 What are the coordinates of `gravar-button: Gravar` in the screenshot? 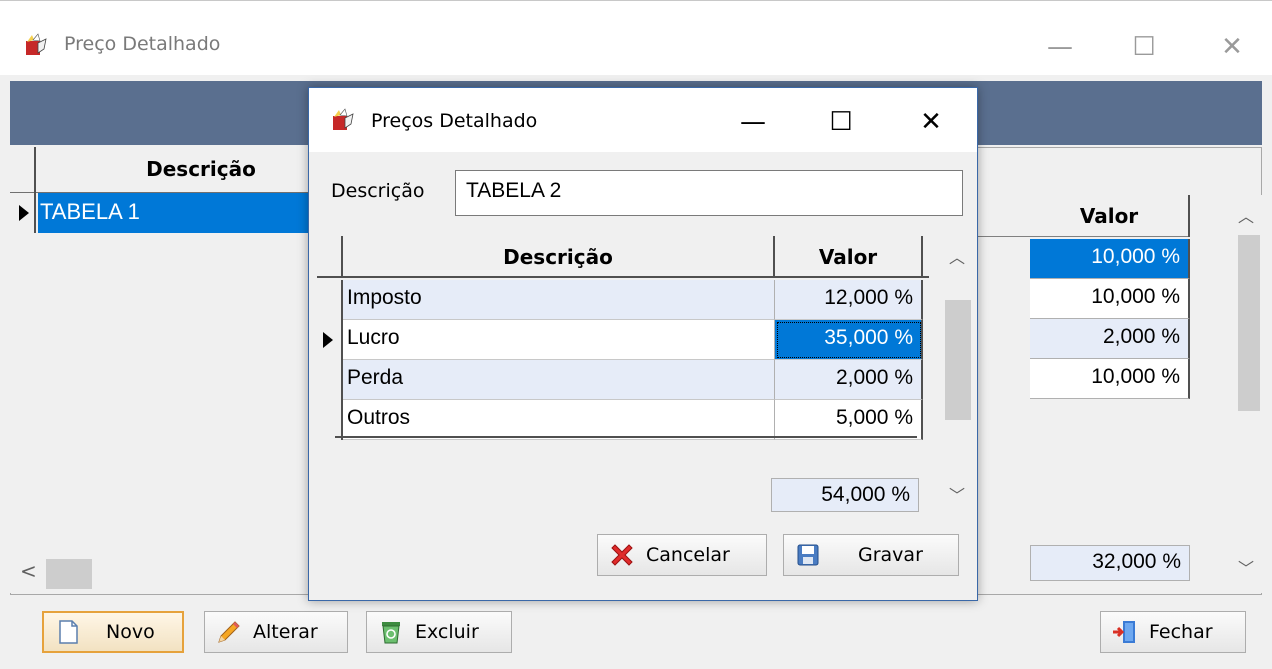 It's located at (871, 555).